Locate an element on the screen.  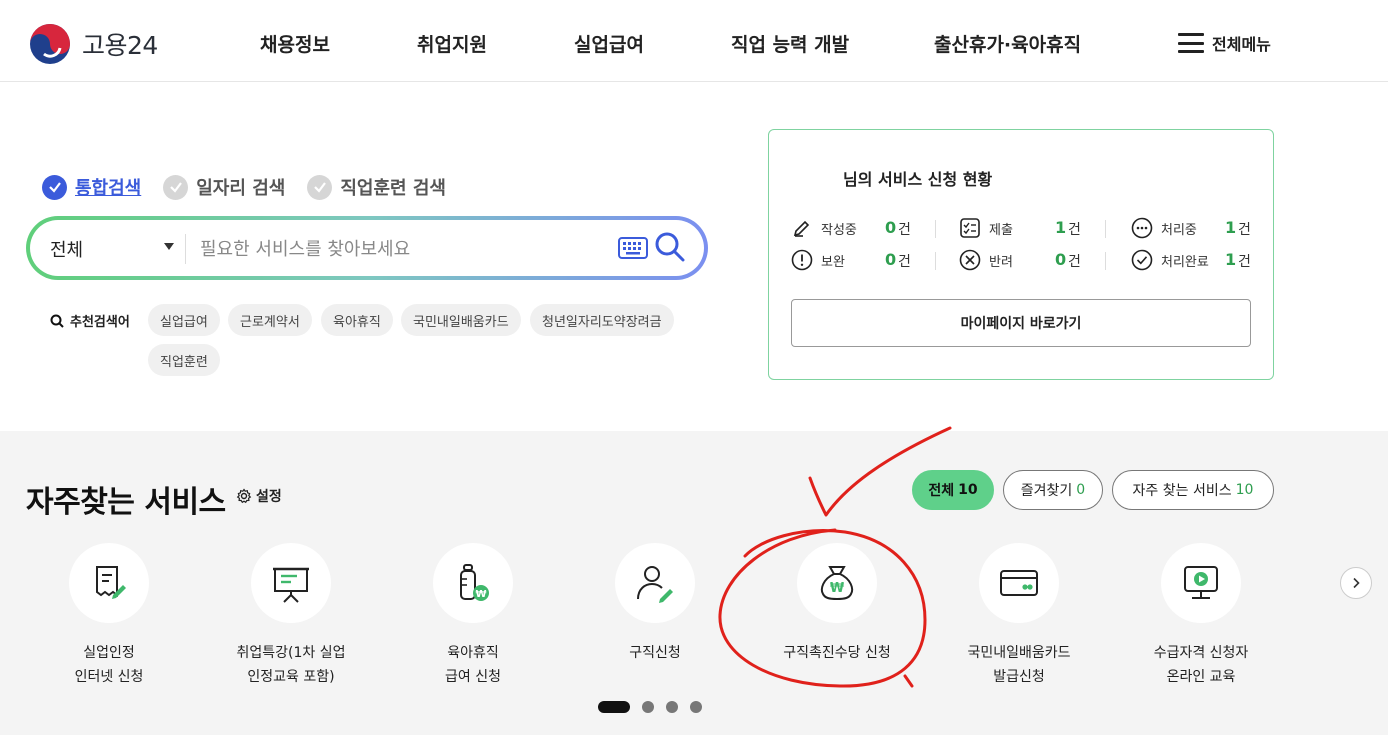
service-label: 취업특강(1차 실업 인정교육 포함) is located at coordinates (291, 665).